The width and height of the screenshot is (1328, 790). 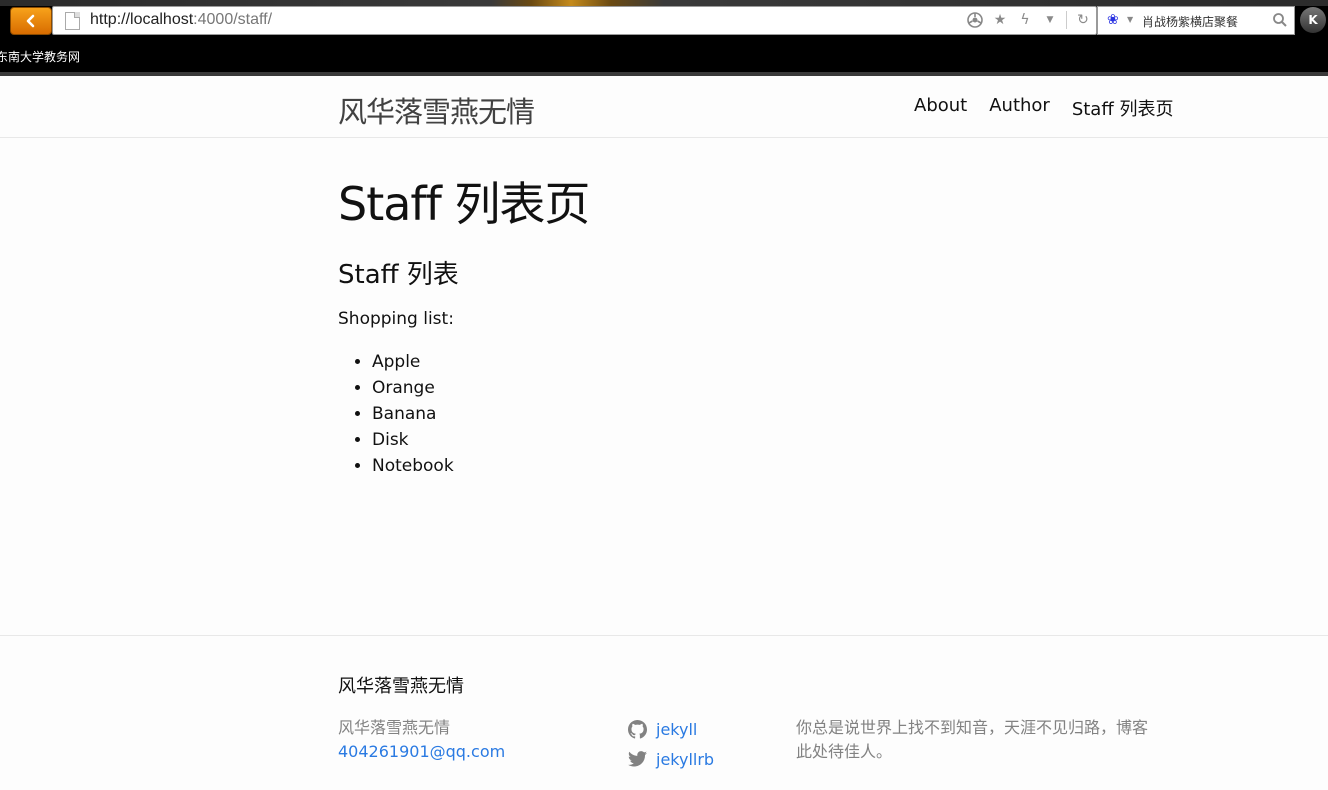 What do you see at coordinates (1000, 20) in the screenshot?
I see `bookmark-star-icon: ★` at bounding box center [1000, 20].